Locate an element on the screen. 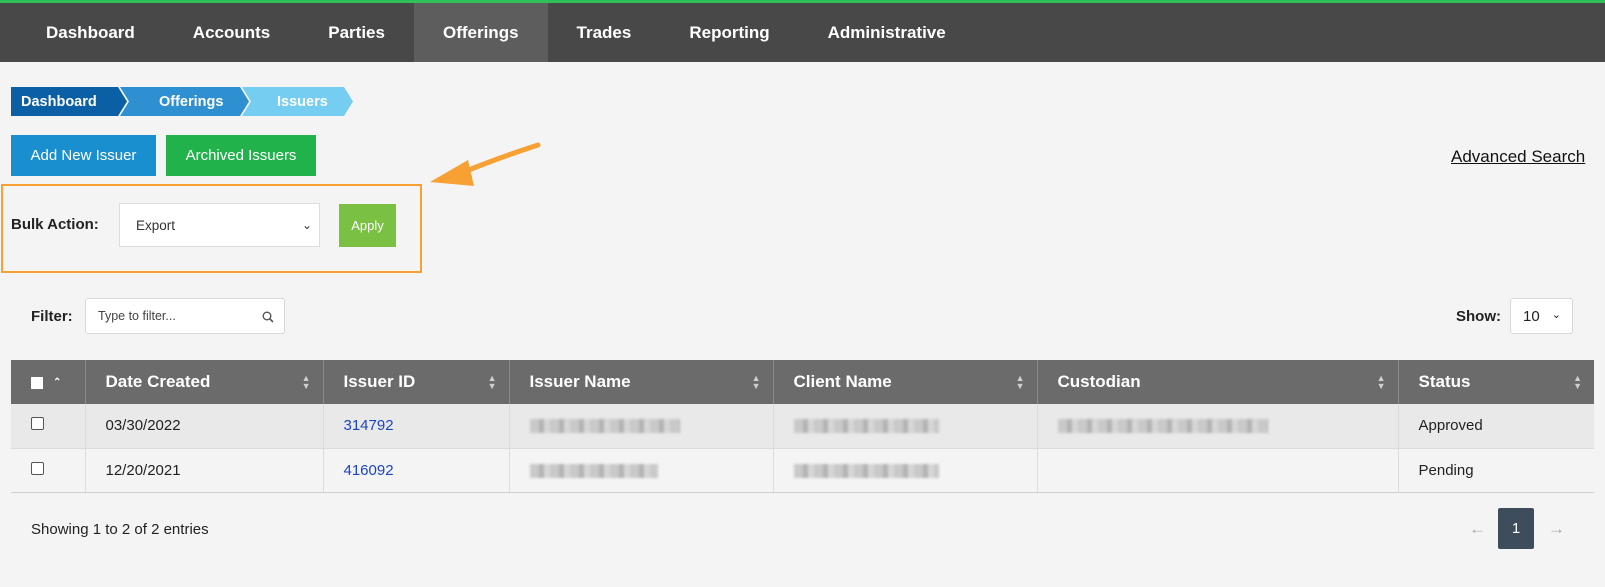  nav-item-offerings: Offerings is located at coordinates (480, 32).